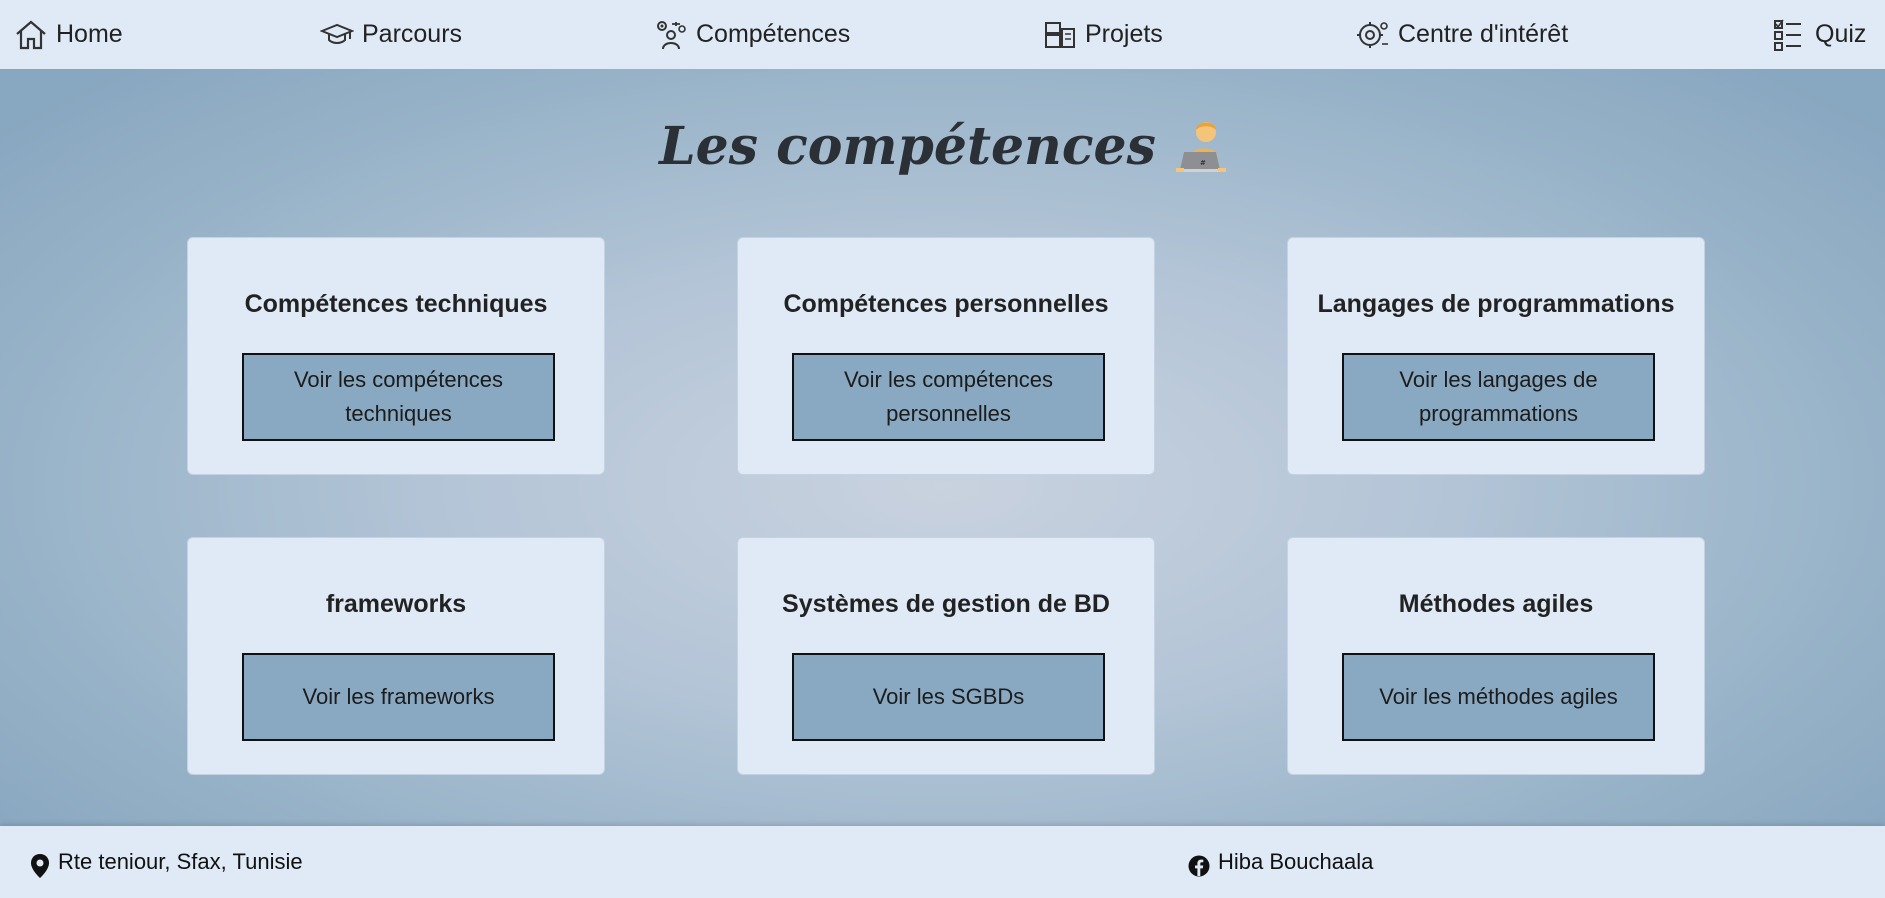  I want to click on voir-competences-techniques-button: Voir les compétences techniques, so click(398, 397).